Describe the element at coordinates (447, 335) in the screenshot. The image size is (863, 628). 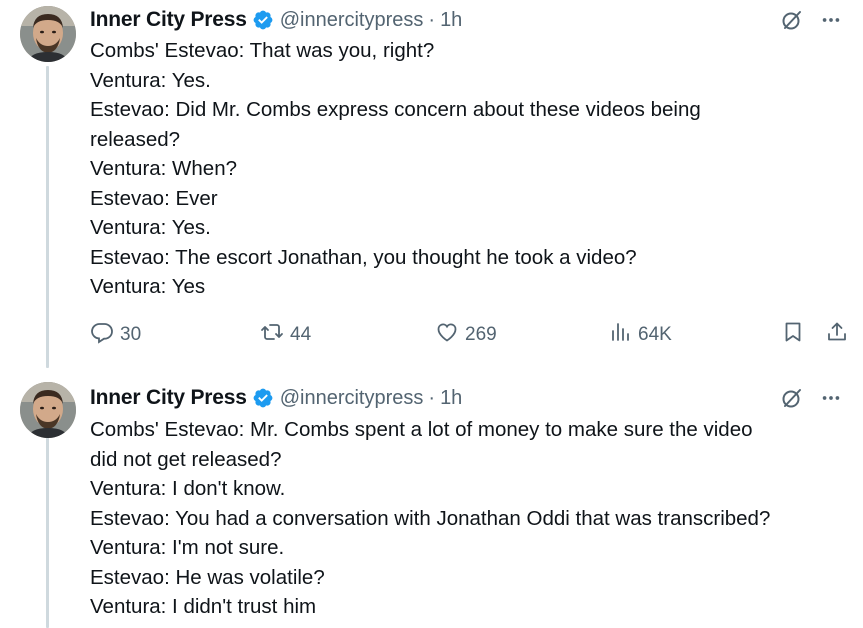
I see `heart-icon` at that location.